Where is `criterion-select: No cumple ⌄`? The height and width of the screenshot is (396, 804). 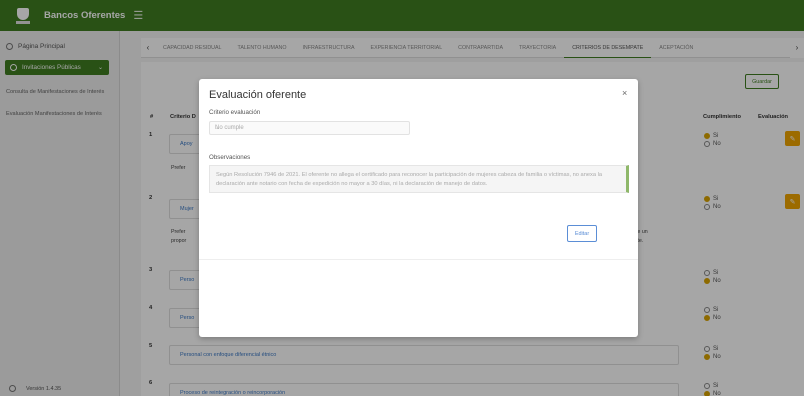
criterion-select: No cumple ⌄ is located at coordinates (309, 128).